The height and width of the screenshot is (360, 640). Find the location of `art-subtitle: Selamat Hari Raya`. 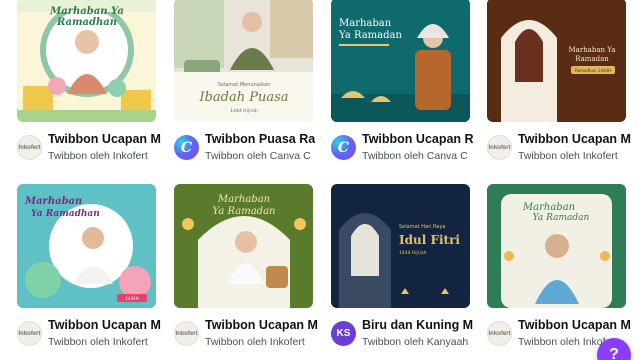

art-subtitle: Selamat Hari Raya is located at coordinates (422, 227).